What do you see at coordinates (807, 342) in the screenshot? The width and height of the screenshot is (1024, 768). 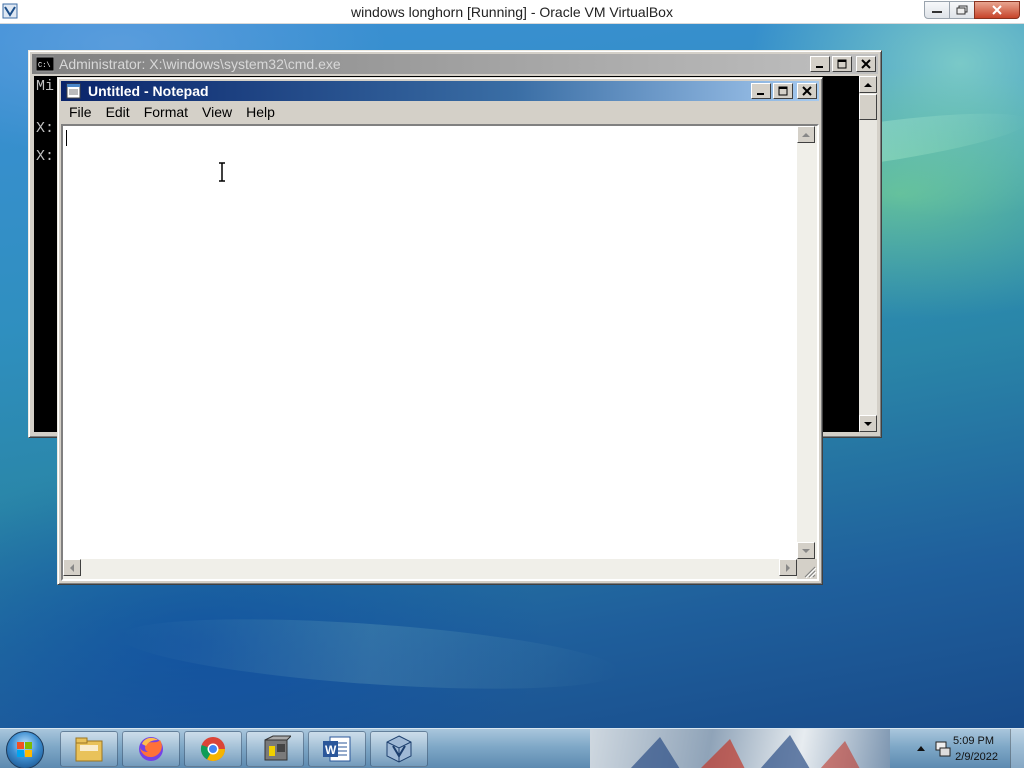 I see `notepad-vertical-scrollbar` at bounding box center [807, 342].